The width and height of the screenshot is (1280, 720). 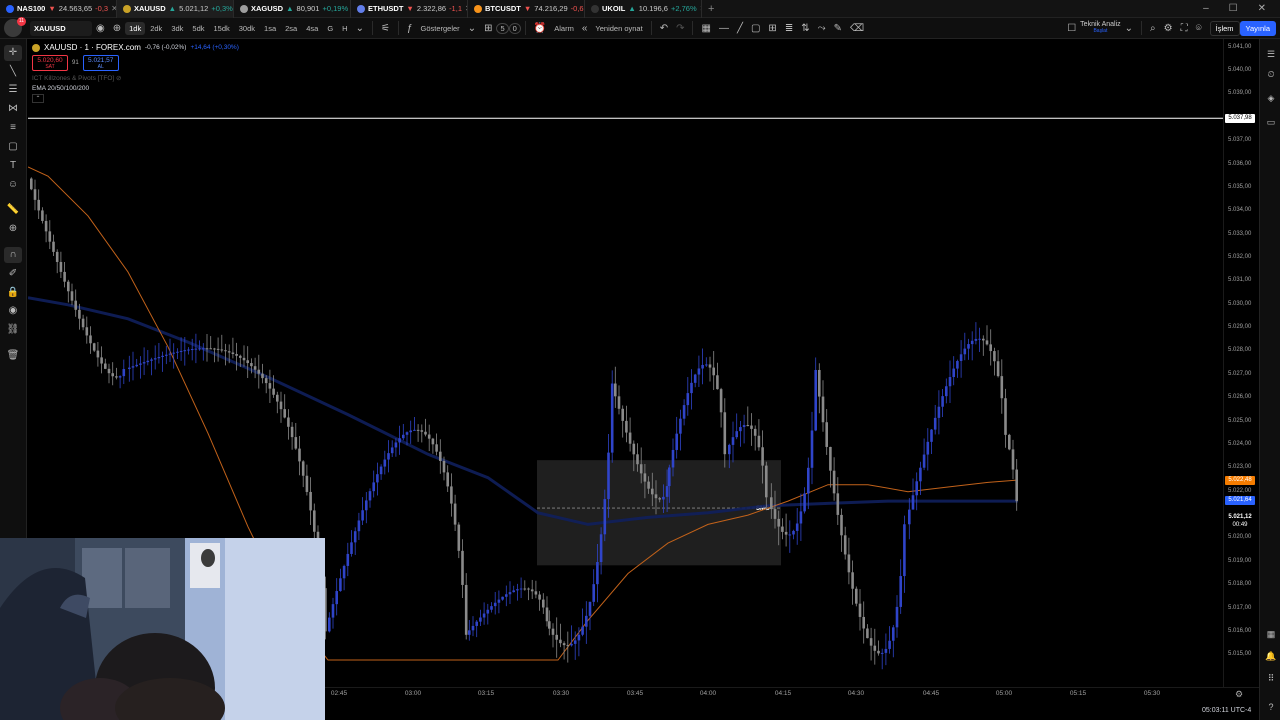 I want to click on timeframe-3dk: 3dk, so click(x=177, y=28).